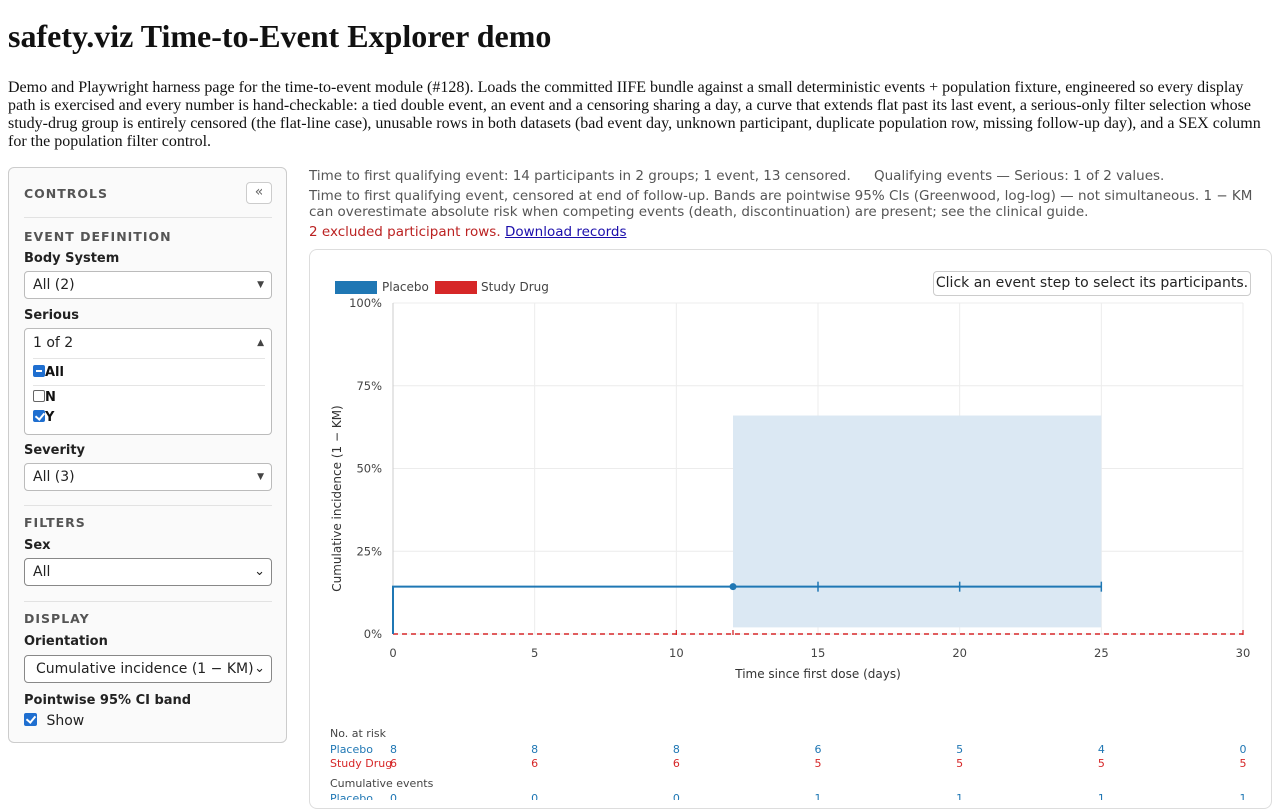 This screenshot has height=809, width=1280. Describe the element at coordinates (337, 498) in the screenshot. I see `y-axis-label: Cumulative incidence (1 − KM)` at that location.